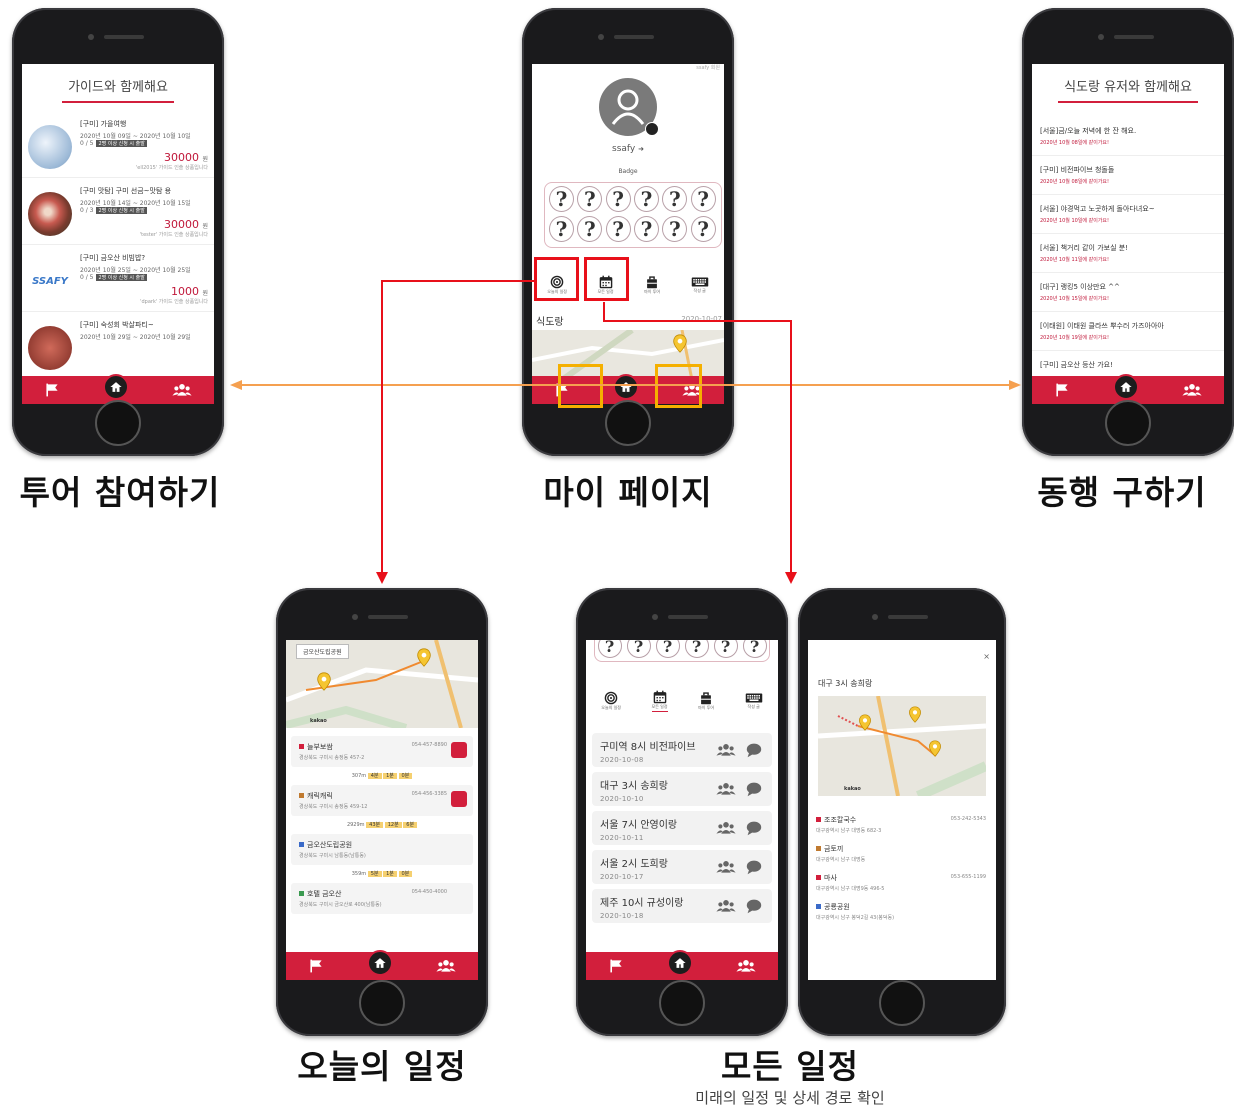 Image resolution: width=1234 pixels, height=1113 pixels. Describe the element at coordinates (611, 701) in the screenshot. I see `tab-today: 오늘의 일정` at that location.